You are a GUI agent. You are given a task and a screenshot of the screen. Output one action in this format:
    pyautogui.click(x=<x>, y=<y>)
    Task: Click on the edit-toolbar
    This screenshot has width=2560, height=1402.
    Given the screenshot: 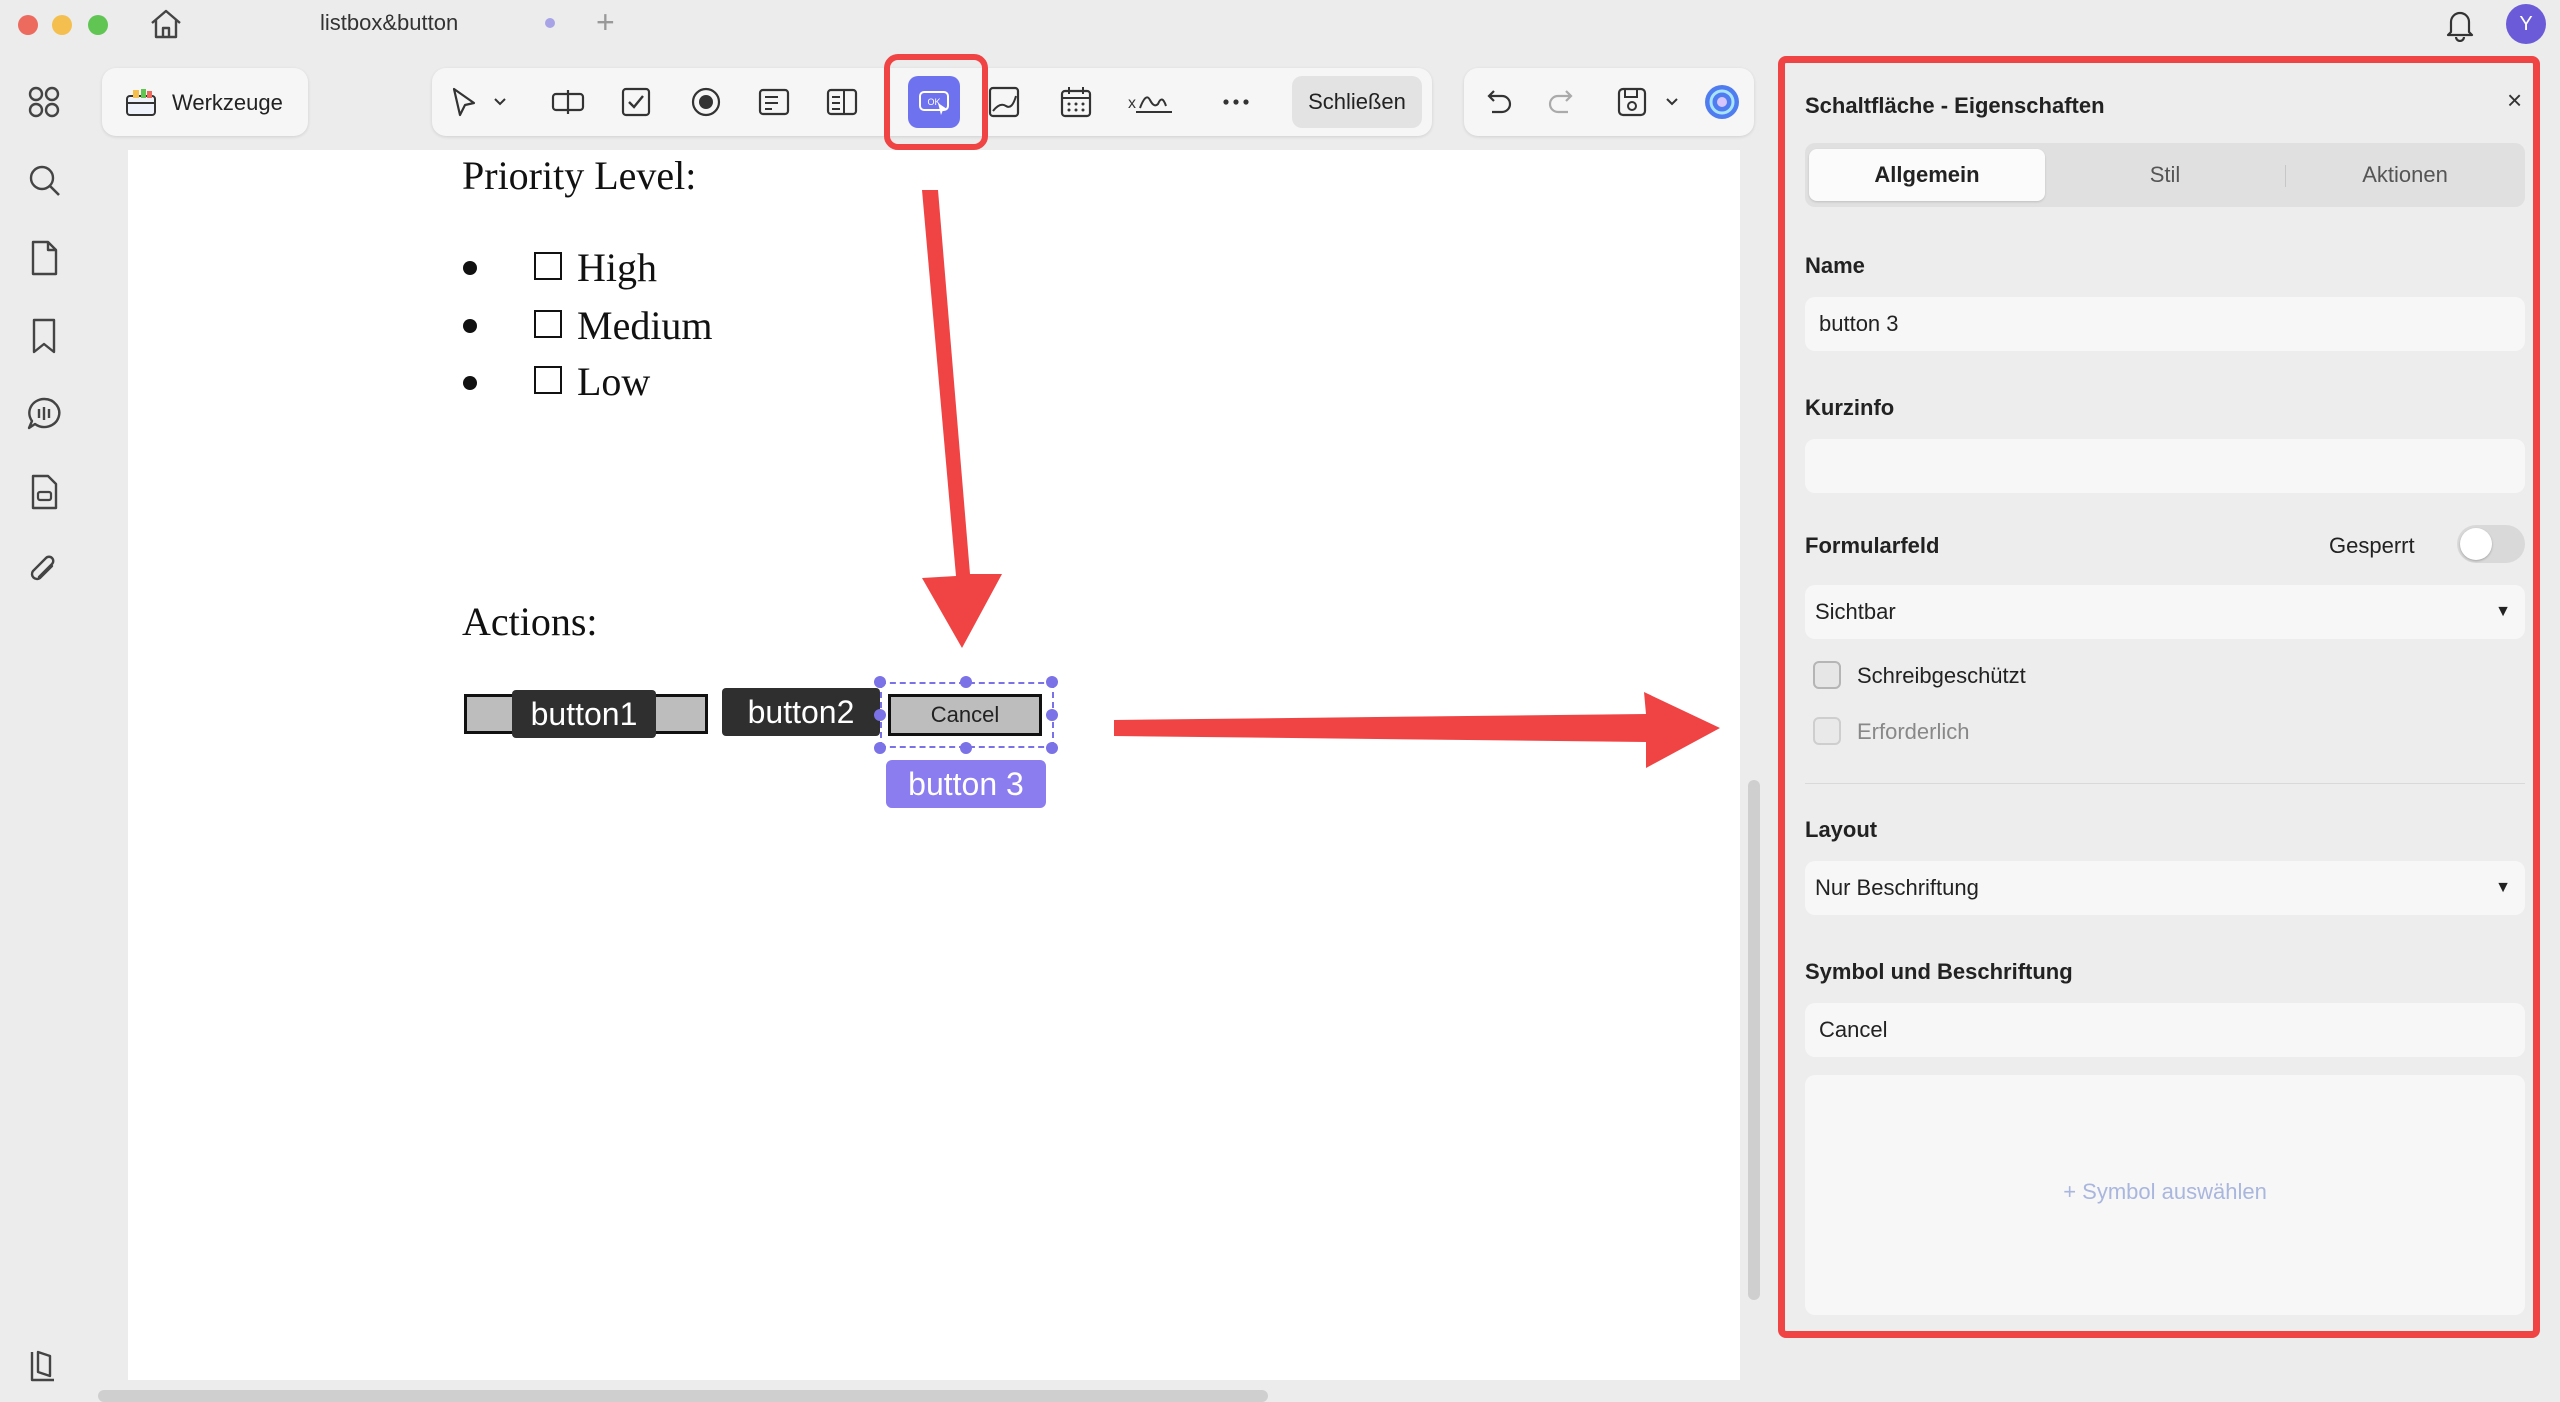 What is the action you would take?
    pyautogui.click(x=1609, y=102)
    